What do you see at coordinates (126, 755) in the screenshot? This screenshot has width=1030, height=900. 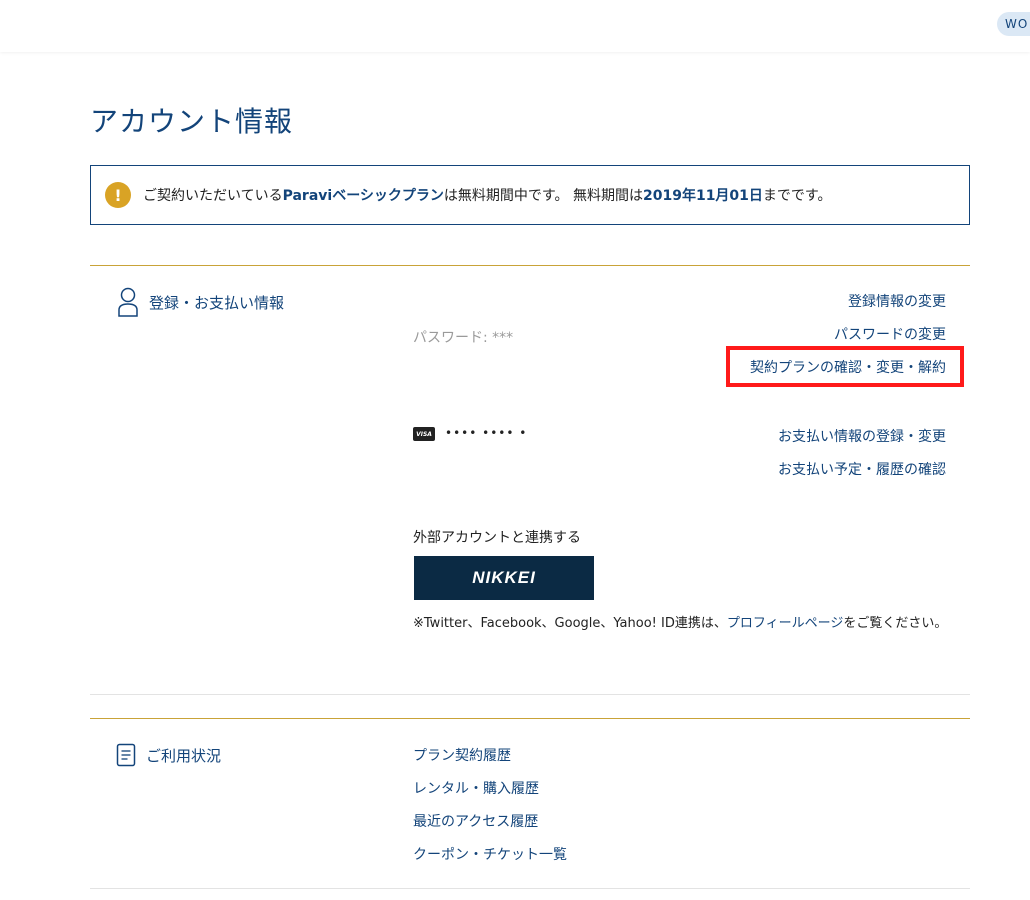 I see `document-icon` at bounding box center [126, 755].